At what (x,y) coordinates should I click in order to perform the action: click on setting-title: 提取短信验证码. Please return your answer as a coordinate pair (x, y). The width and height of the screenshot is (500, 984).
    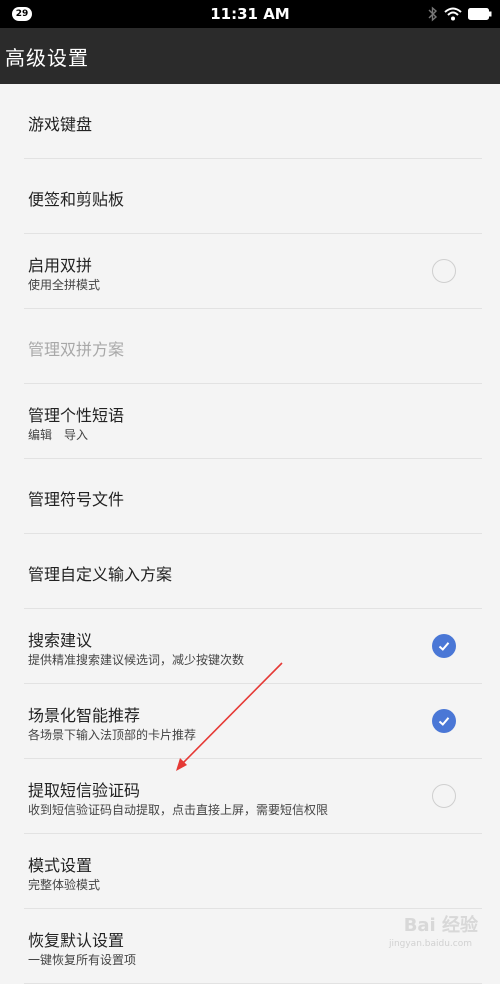
    Looking at the image, I should click on (84, 790).